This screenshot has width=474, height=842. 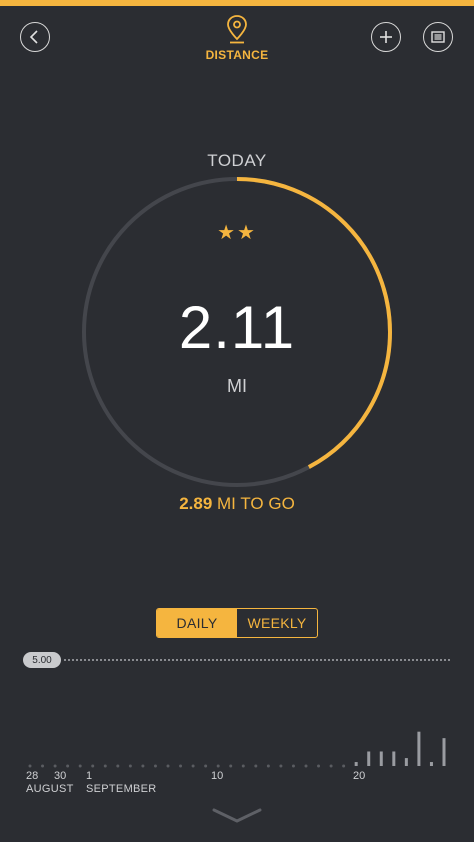 I want to click on menu-button, so click(x=438, y=37).